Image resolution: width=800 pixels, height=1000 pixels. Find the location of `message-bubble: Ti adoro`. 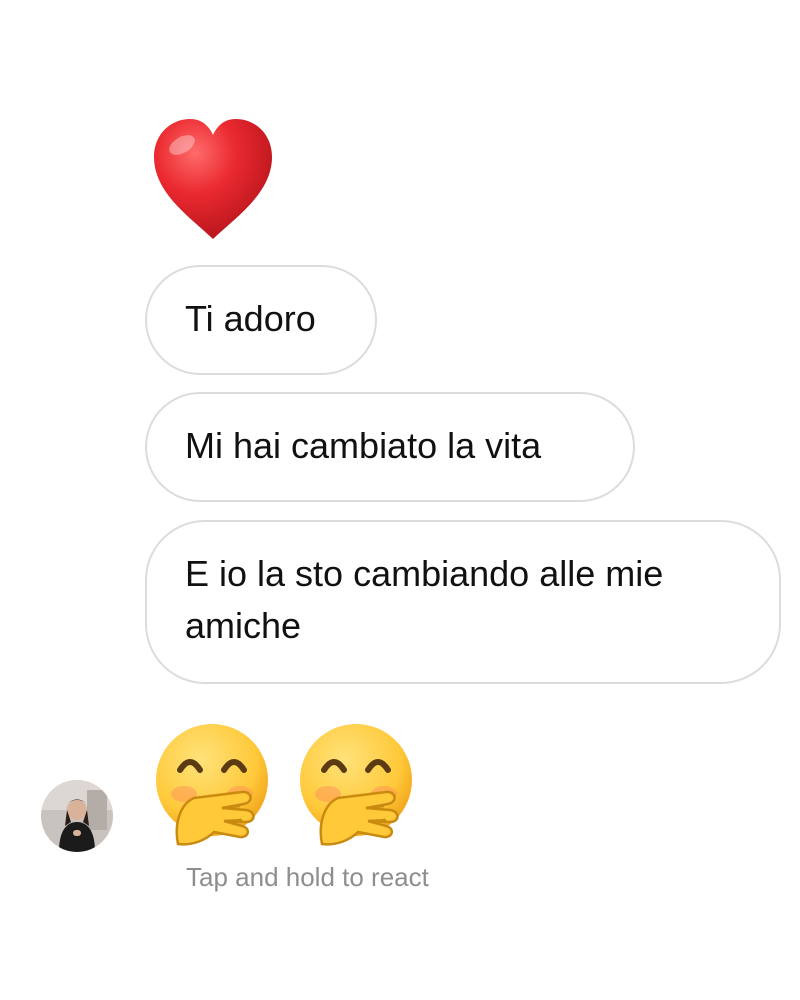

message-bubble: Ti adoro is located at coordinates (261, 320).